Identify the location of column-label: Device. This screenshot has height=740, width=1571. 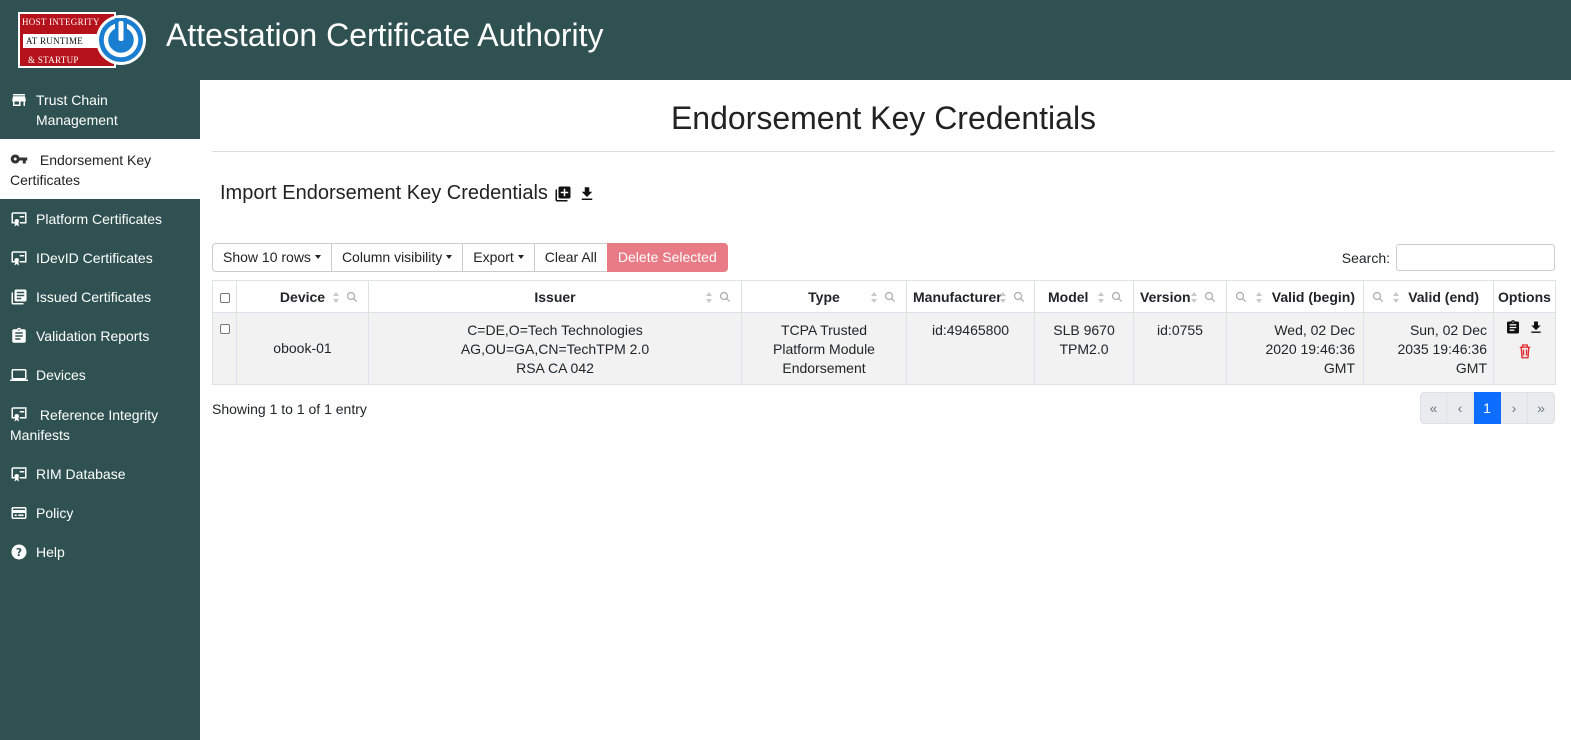
(302, 296).